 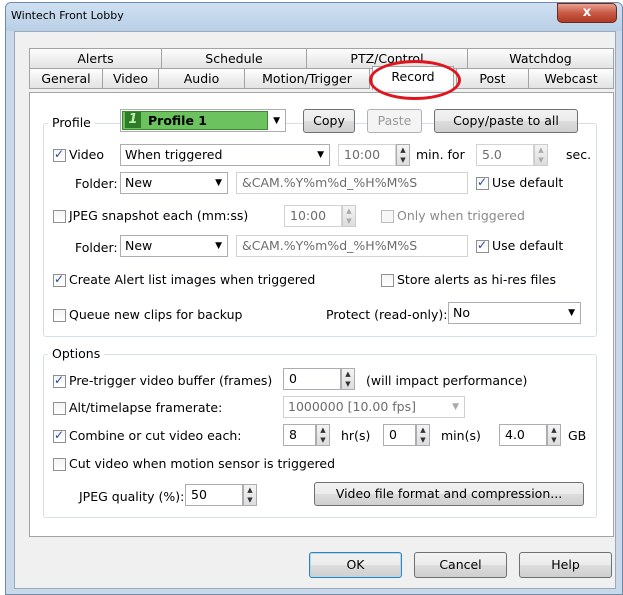 What do you see at coordinates (394, 121) in the screenshot?
I see `paste-button: Paste` at bounding box center [394, 121].